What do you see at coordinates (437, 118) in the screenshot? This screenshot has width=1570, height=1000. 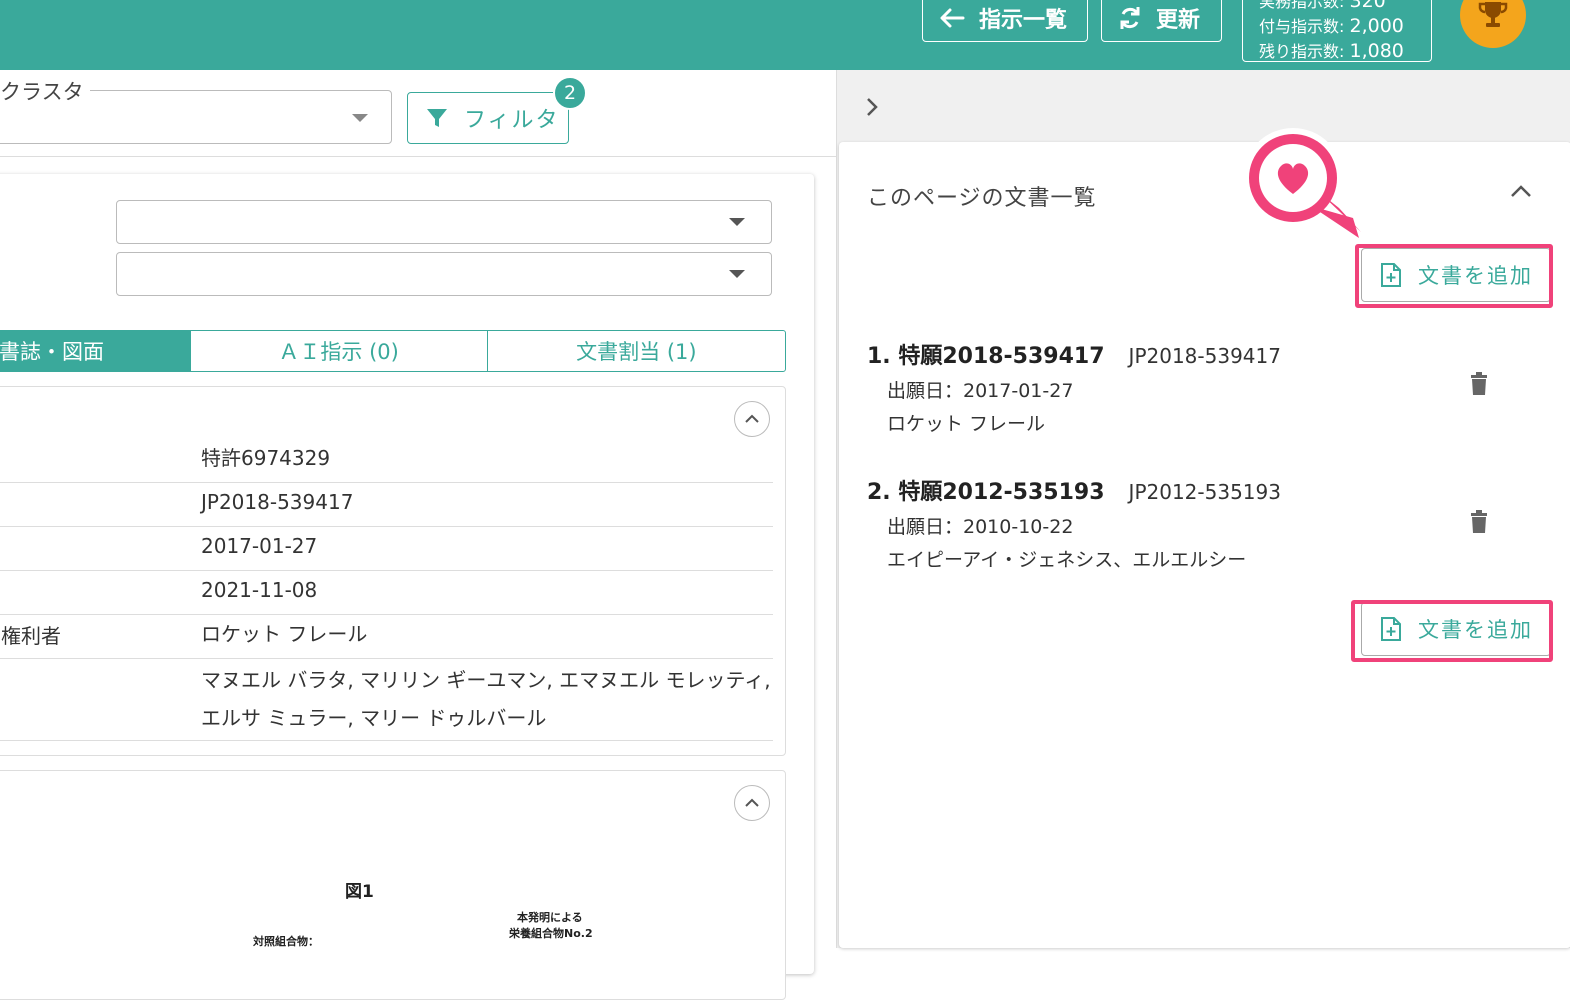 I see `filter-icon` at bounding box center [437, 118].